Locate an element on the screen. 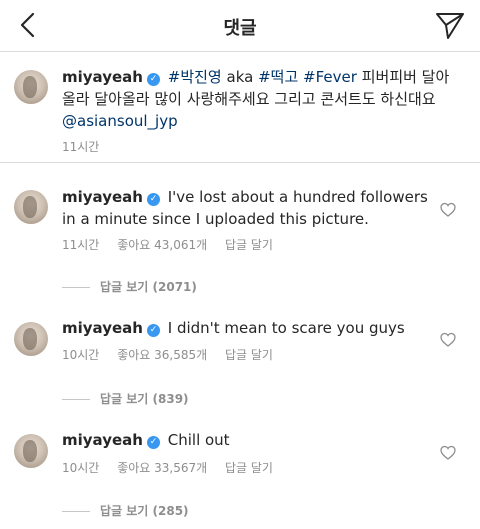 This screenshot has height=529, width=480. caption-username: miyayeah is located at coordinates (102, 77).